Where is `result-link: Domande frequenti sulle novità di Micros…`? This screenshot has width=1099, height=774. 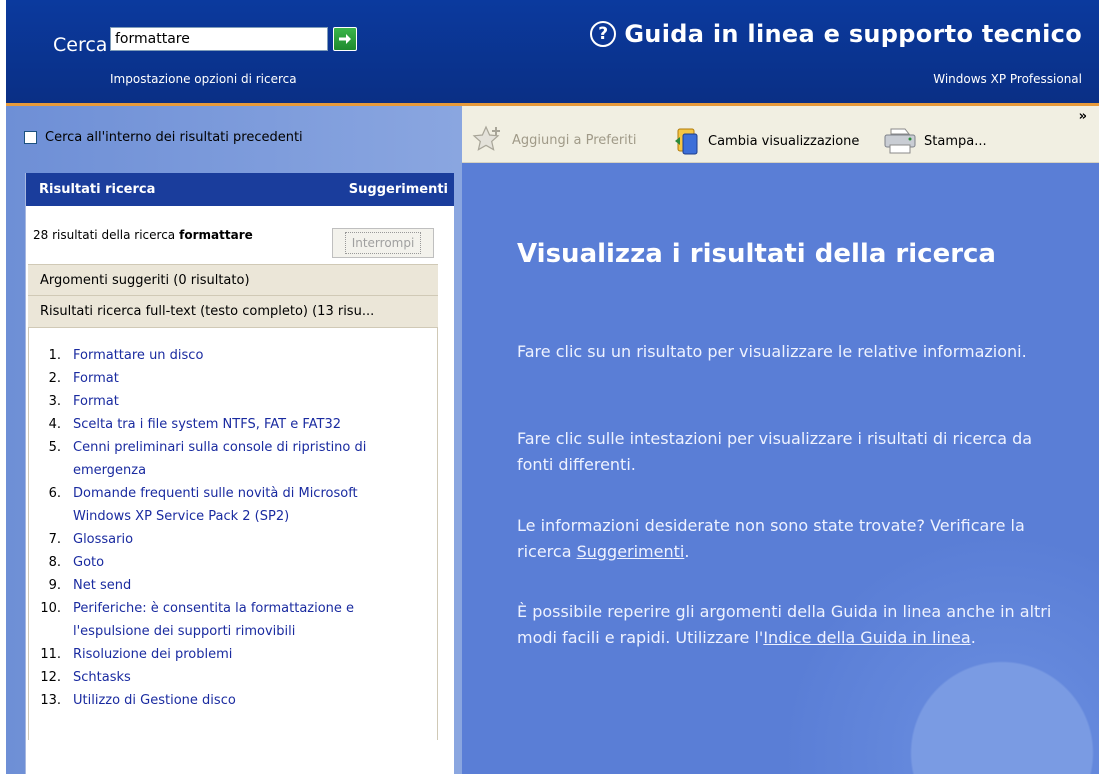
result-link: Domande frequenti sulle novità di Micros… is located at coordinates (238, 505).